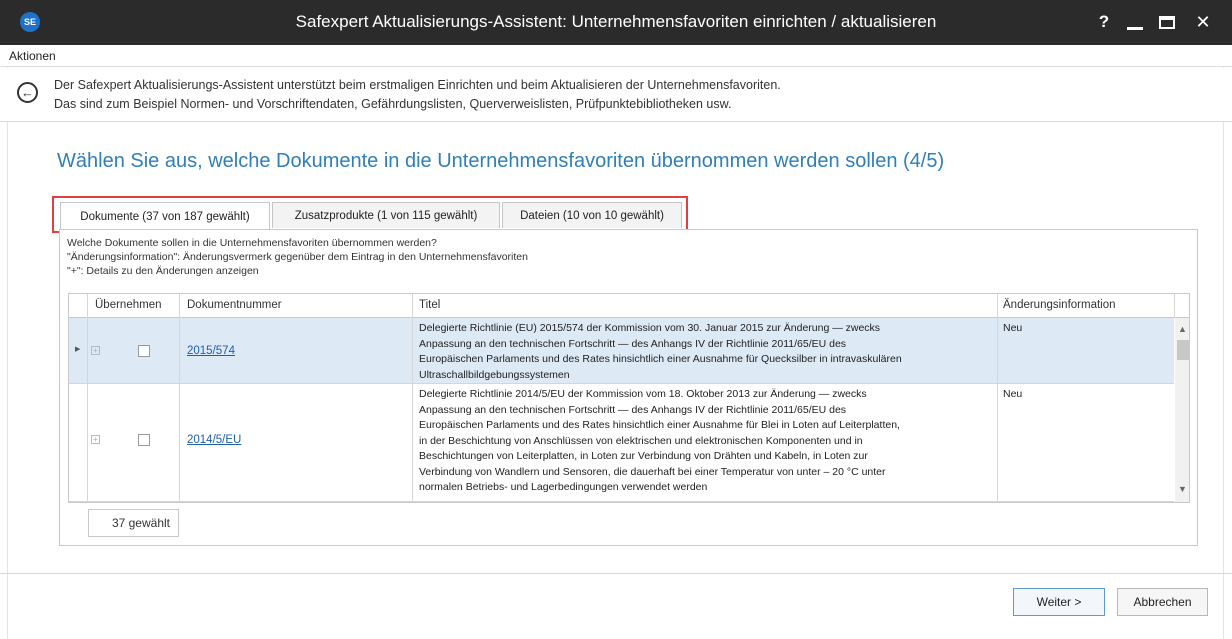 The image size is (1232, 639). Describe the element at coordinates (616, 573) in the screenshot. I see `footer-divider` at that location.